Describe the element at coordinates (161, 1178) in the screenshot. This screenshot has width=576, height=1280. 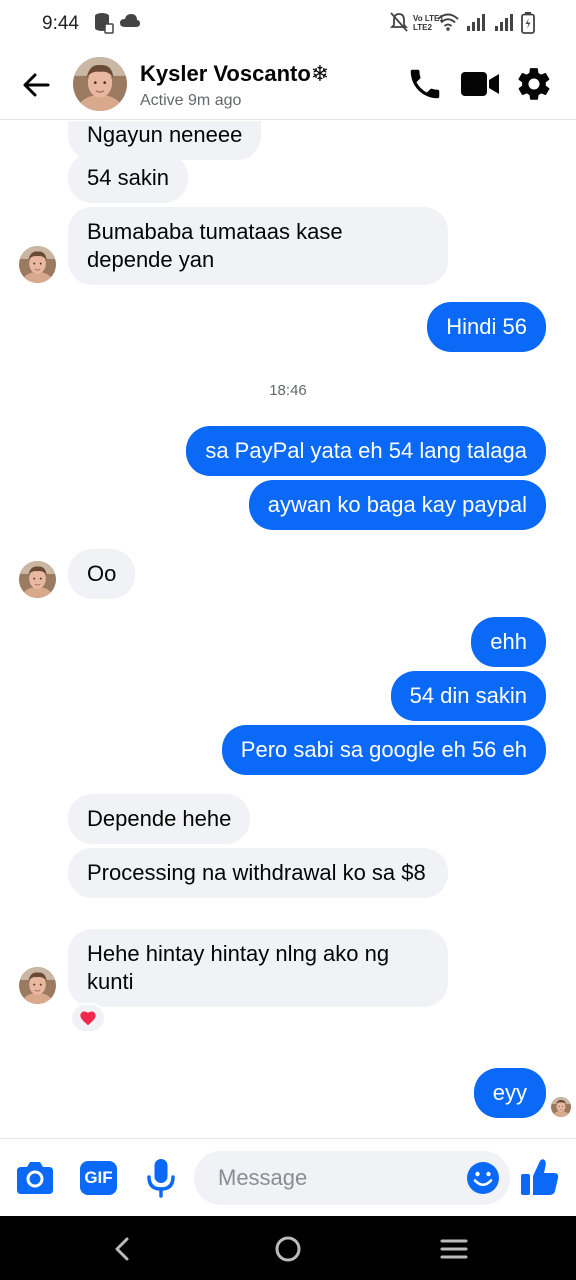
I see `microphone-icon` at that location.